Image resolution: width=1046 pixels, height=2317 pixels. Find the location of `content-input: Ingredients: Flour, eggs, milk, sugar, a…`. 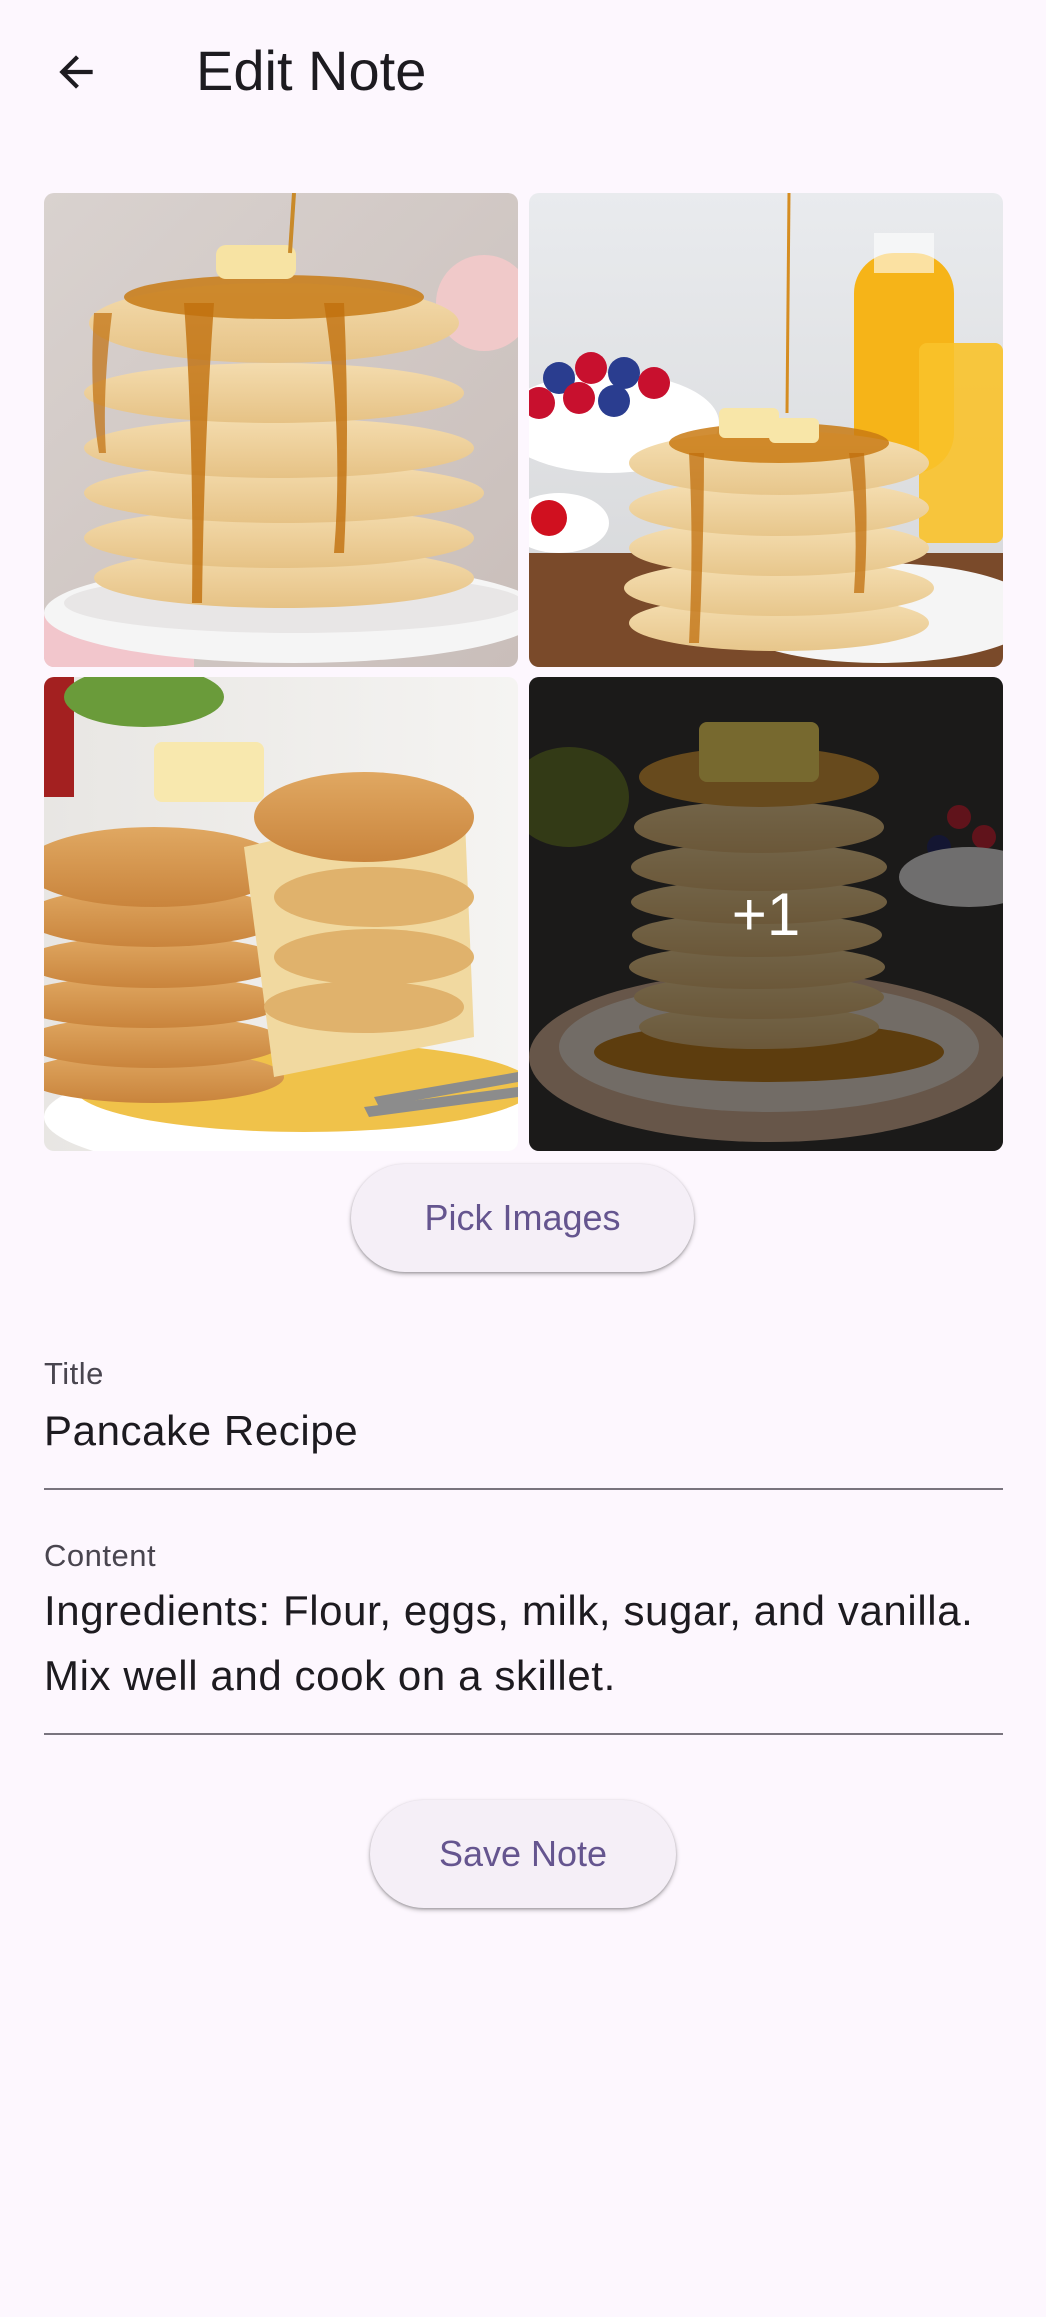

content-input: Ingredients: Flour, eggs, milk, sugar, a… is located at coordinates (514, 1643).